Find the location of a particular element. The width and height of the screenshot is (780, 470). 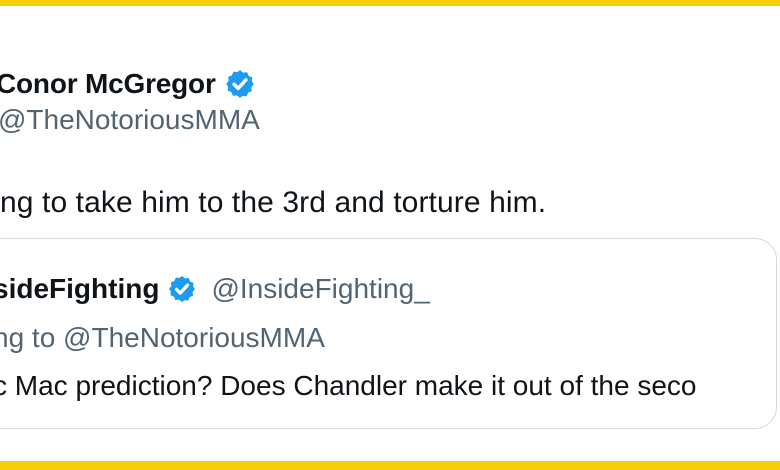

author-handle: @TheNotoriousMMA is located at coordinates (130, 120).